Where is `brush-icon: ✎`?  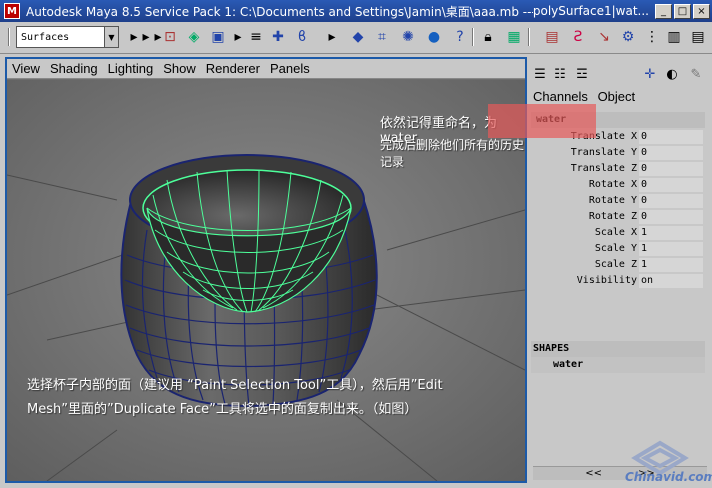
brush-icon: ✎ is located at coordinates (696, 74).